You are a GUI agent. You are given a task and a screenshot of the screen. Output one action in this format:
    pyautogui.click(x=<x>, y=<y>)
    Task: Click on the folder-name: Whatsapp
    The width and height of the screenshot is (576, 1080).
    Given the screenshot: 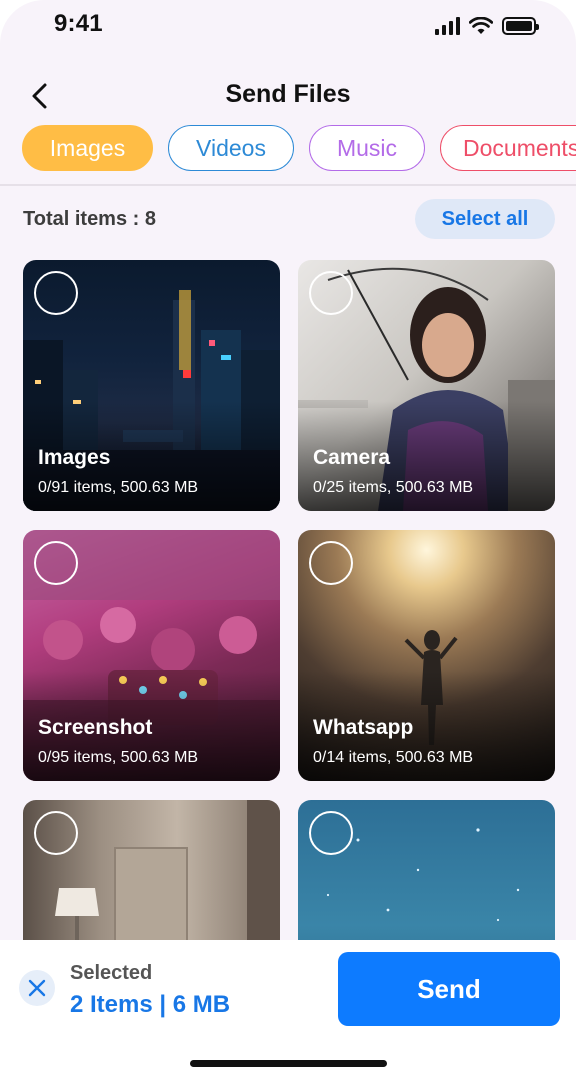 What is the action you would take?
    pyautogui.click(x=363, y=727)
    